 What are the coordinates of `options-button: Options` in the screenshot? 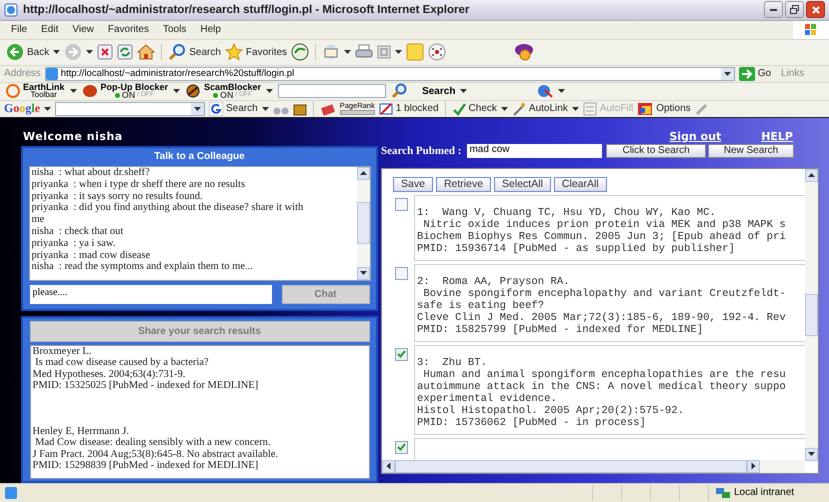 It's located at (664, 109).